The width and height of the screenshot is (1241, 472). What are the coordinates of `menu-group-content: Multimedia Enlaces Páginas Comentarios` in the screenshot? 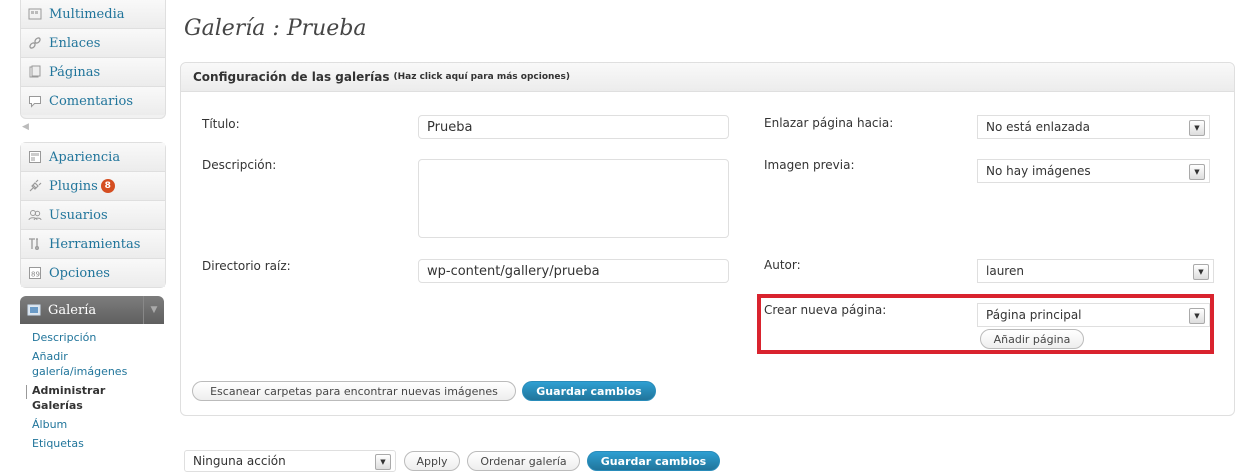 It's located at (93, 59).